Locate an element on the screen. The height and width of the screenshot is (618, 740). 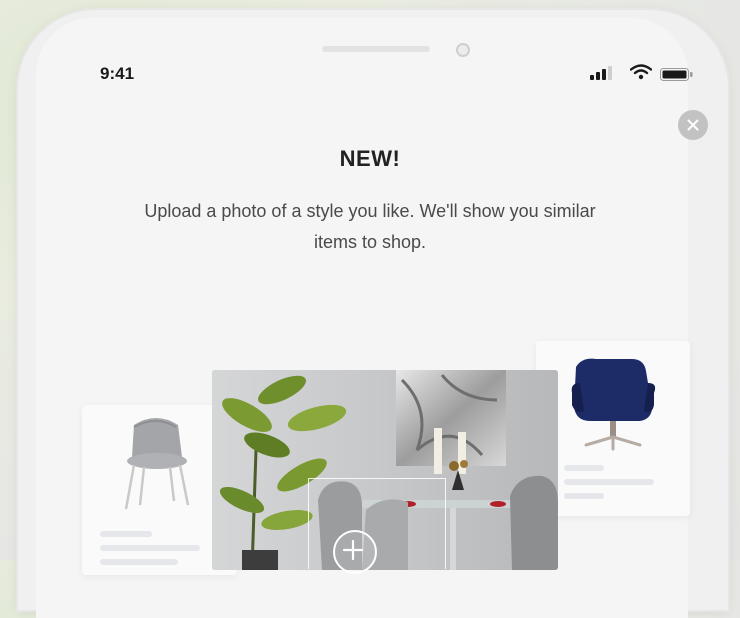
status-icons is located at coordinates (645, 74).